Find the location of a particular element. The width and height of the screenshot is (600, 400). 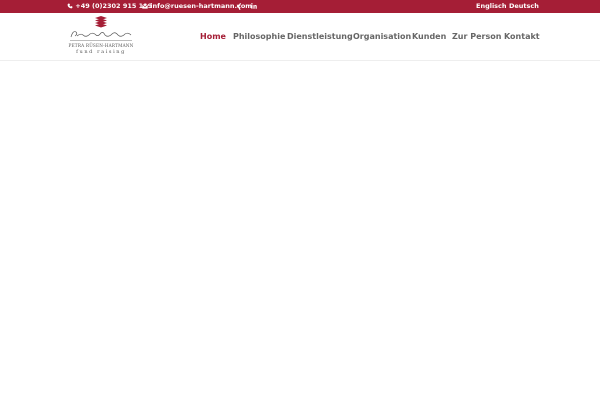

phone-link: +49 (0)2302 915 119 is located at coordinates (109, 6).